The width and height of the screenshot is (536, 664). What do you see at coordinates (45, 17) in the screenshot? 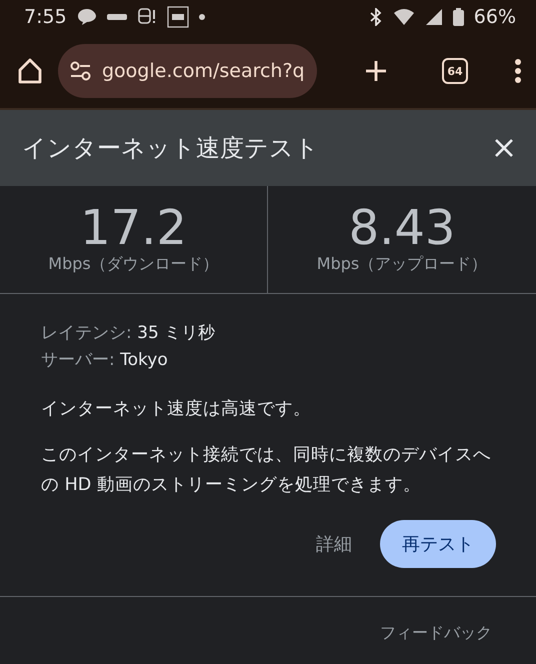
I see `clock: 7:55` at bounding box center [45, 17].